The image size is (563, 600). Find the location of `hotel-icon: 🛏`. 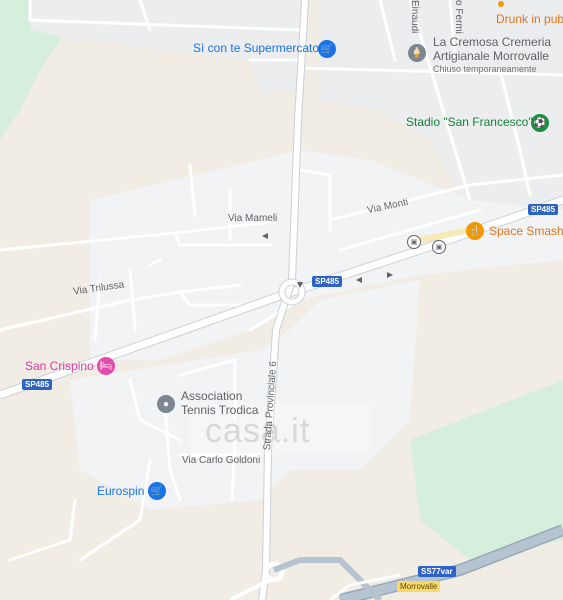

hotel-icon: 🛏 is located at coordinates (106, 366).